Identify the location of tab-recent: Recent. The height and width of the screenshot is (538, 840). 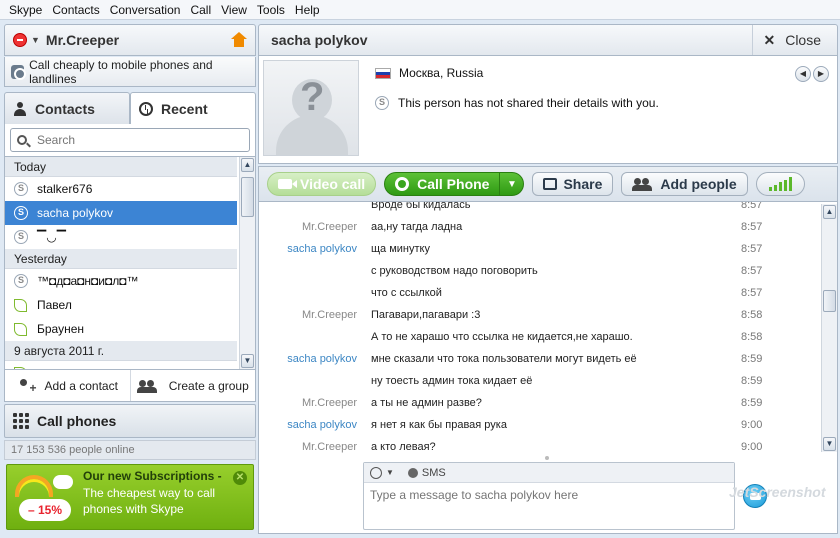
(193, 108).